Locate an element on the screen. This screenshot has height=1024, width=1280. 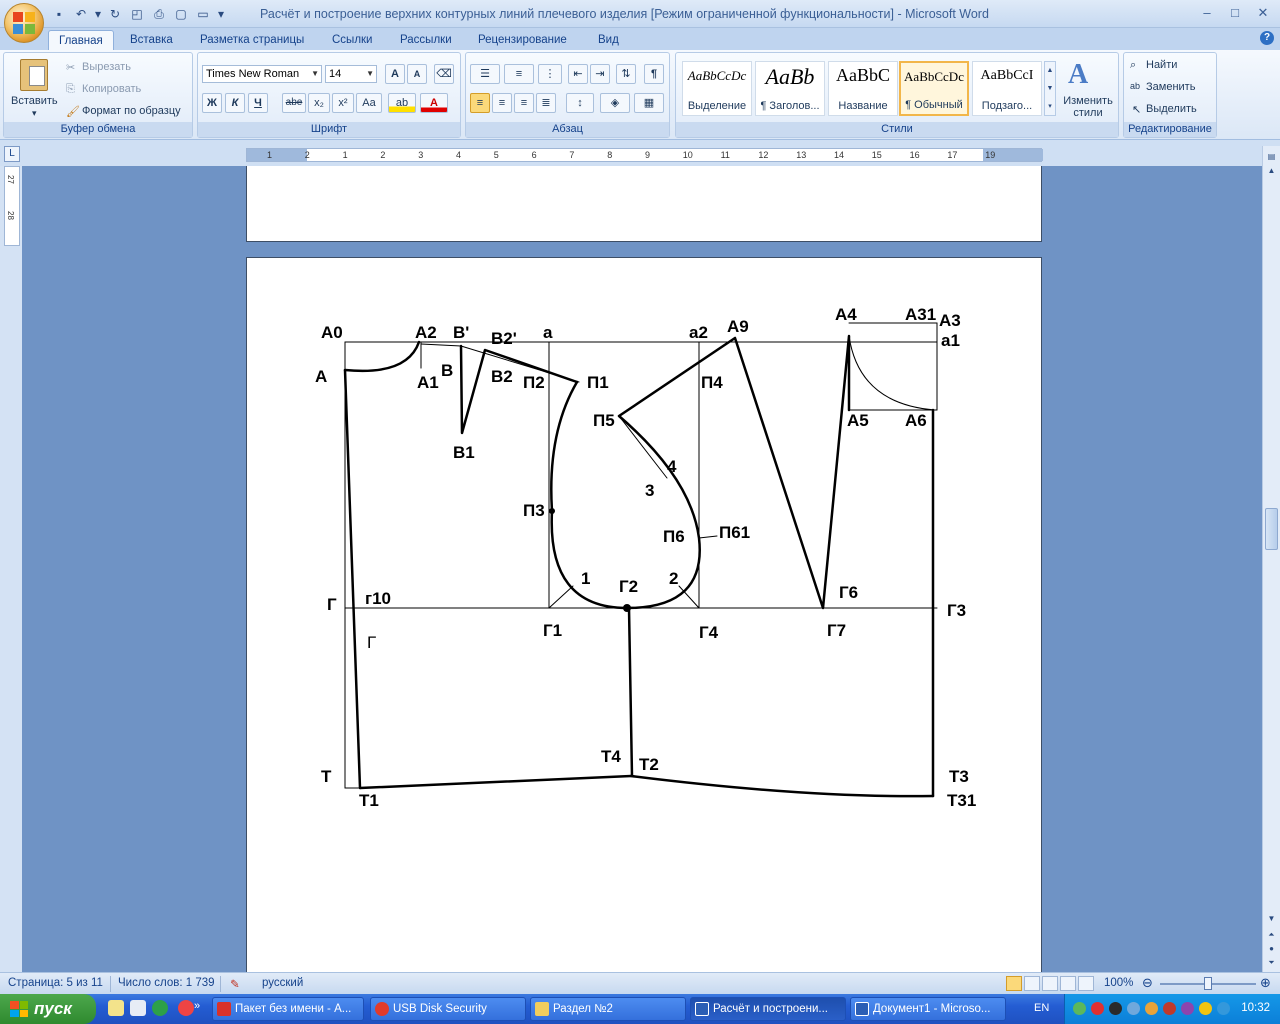
scroll-up-icon: ▲ is located at coordinates (1271, 170).